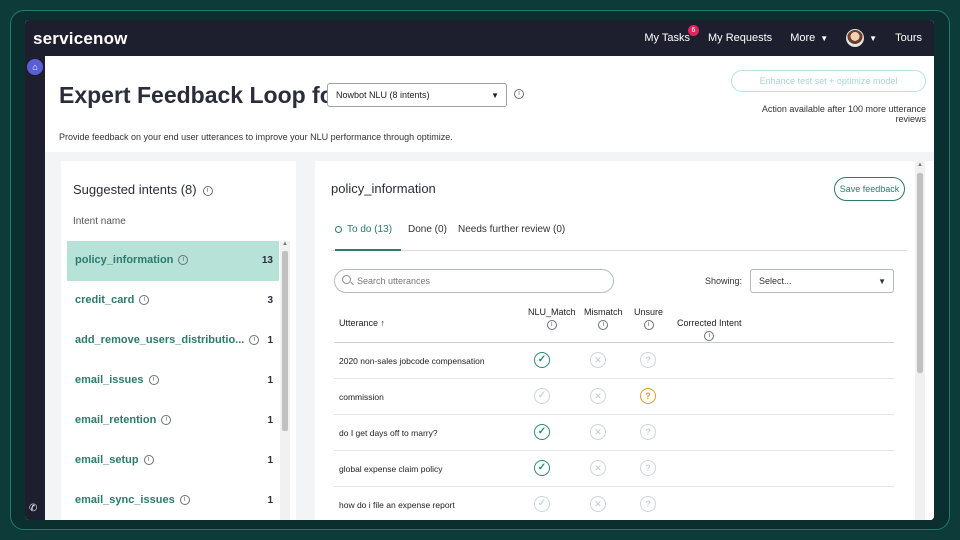  I want to click on tab-needs-review: Needs further review (0), so click(511, 236).